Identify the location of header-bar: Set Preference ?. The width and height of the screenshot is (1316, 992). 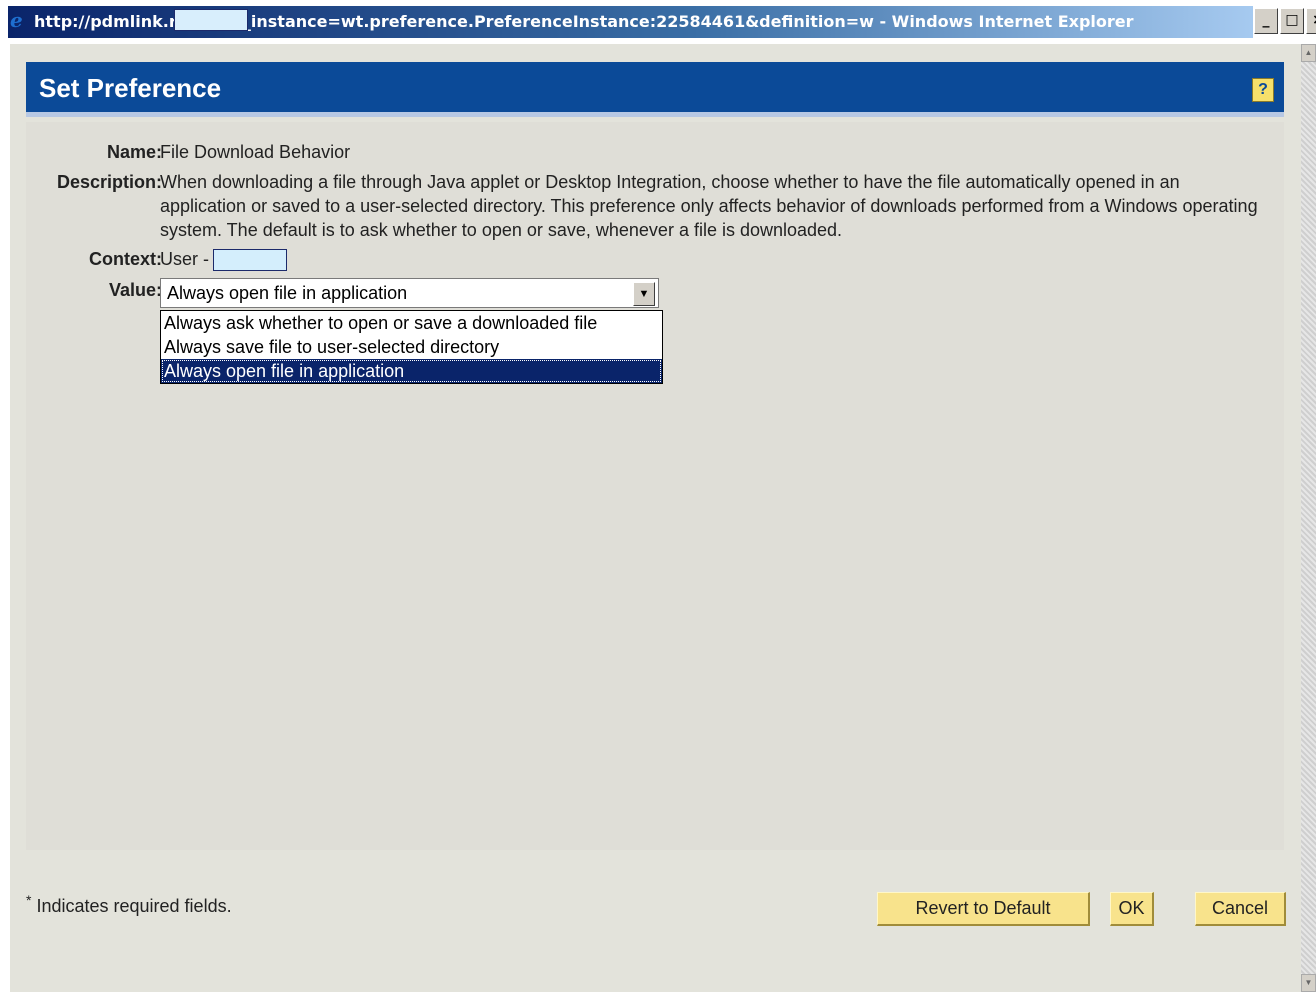
(655, 89).